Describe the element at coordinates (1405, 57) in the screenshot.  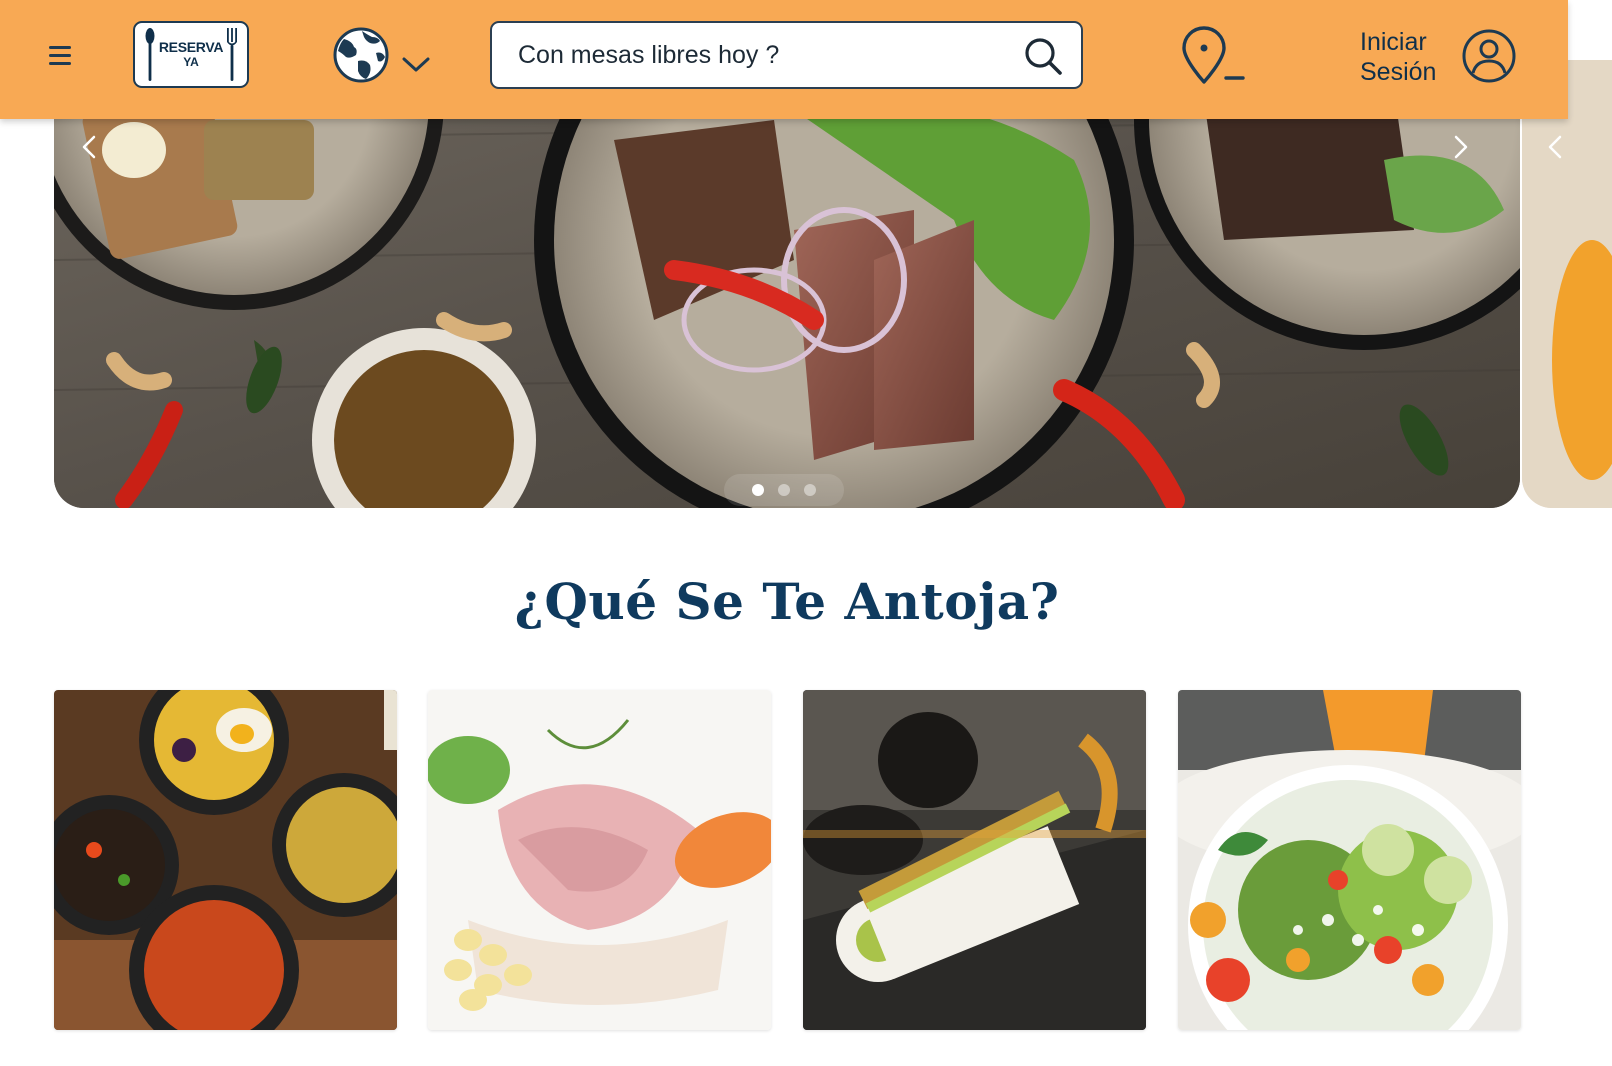
I see `login-link: Iniciar Sesión` at that location.